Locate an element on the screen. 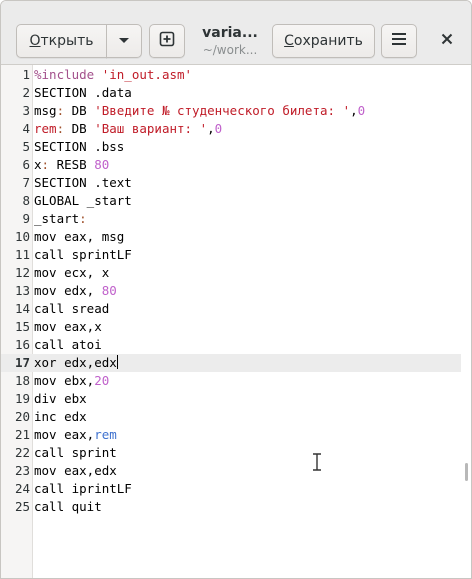  line-number: 12 is located at coordinates (22, 272).